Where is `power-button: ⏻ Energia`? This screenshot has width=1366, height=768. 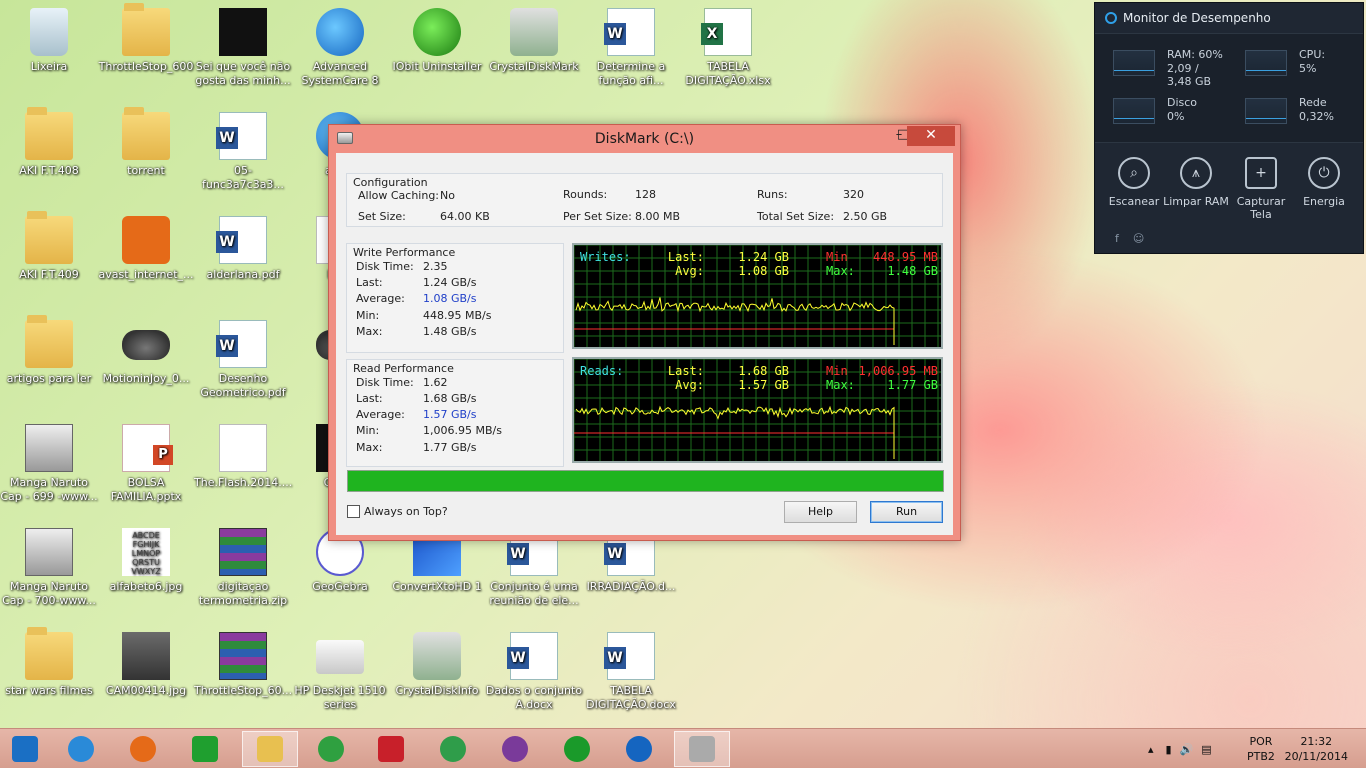 power-button: ⏻ Energia is located at coordinates (1324, 182).